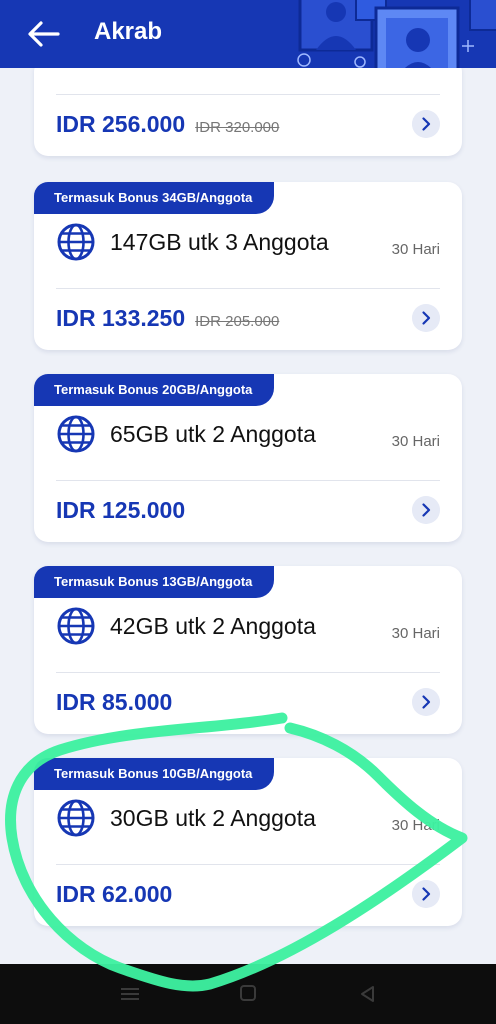 This screenshot has width=496, height=1024. What do you see at coordinates (213, 434) in the screenshot?
I see `package-name: 65GB utk 2 Anggota` at bounding box center [213, 434].